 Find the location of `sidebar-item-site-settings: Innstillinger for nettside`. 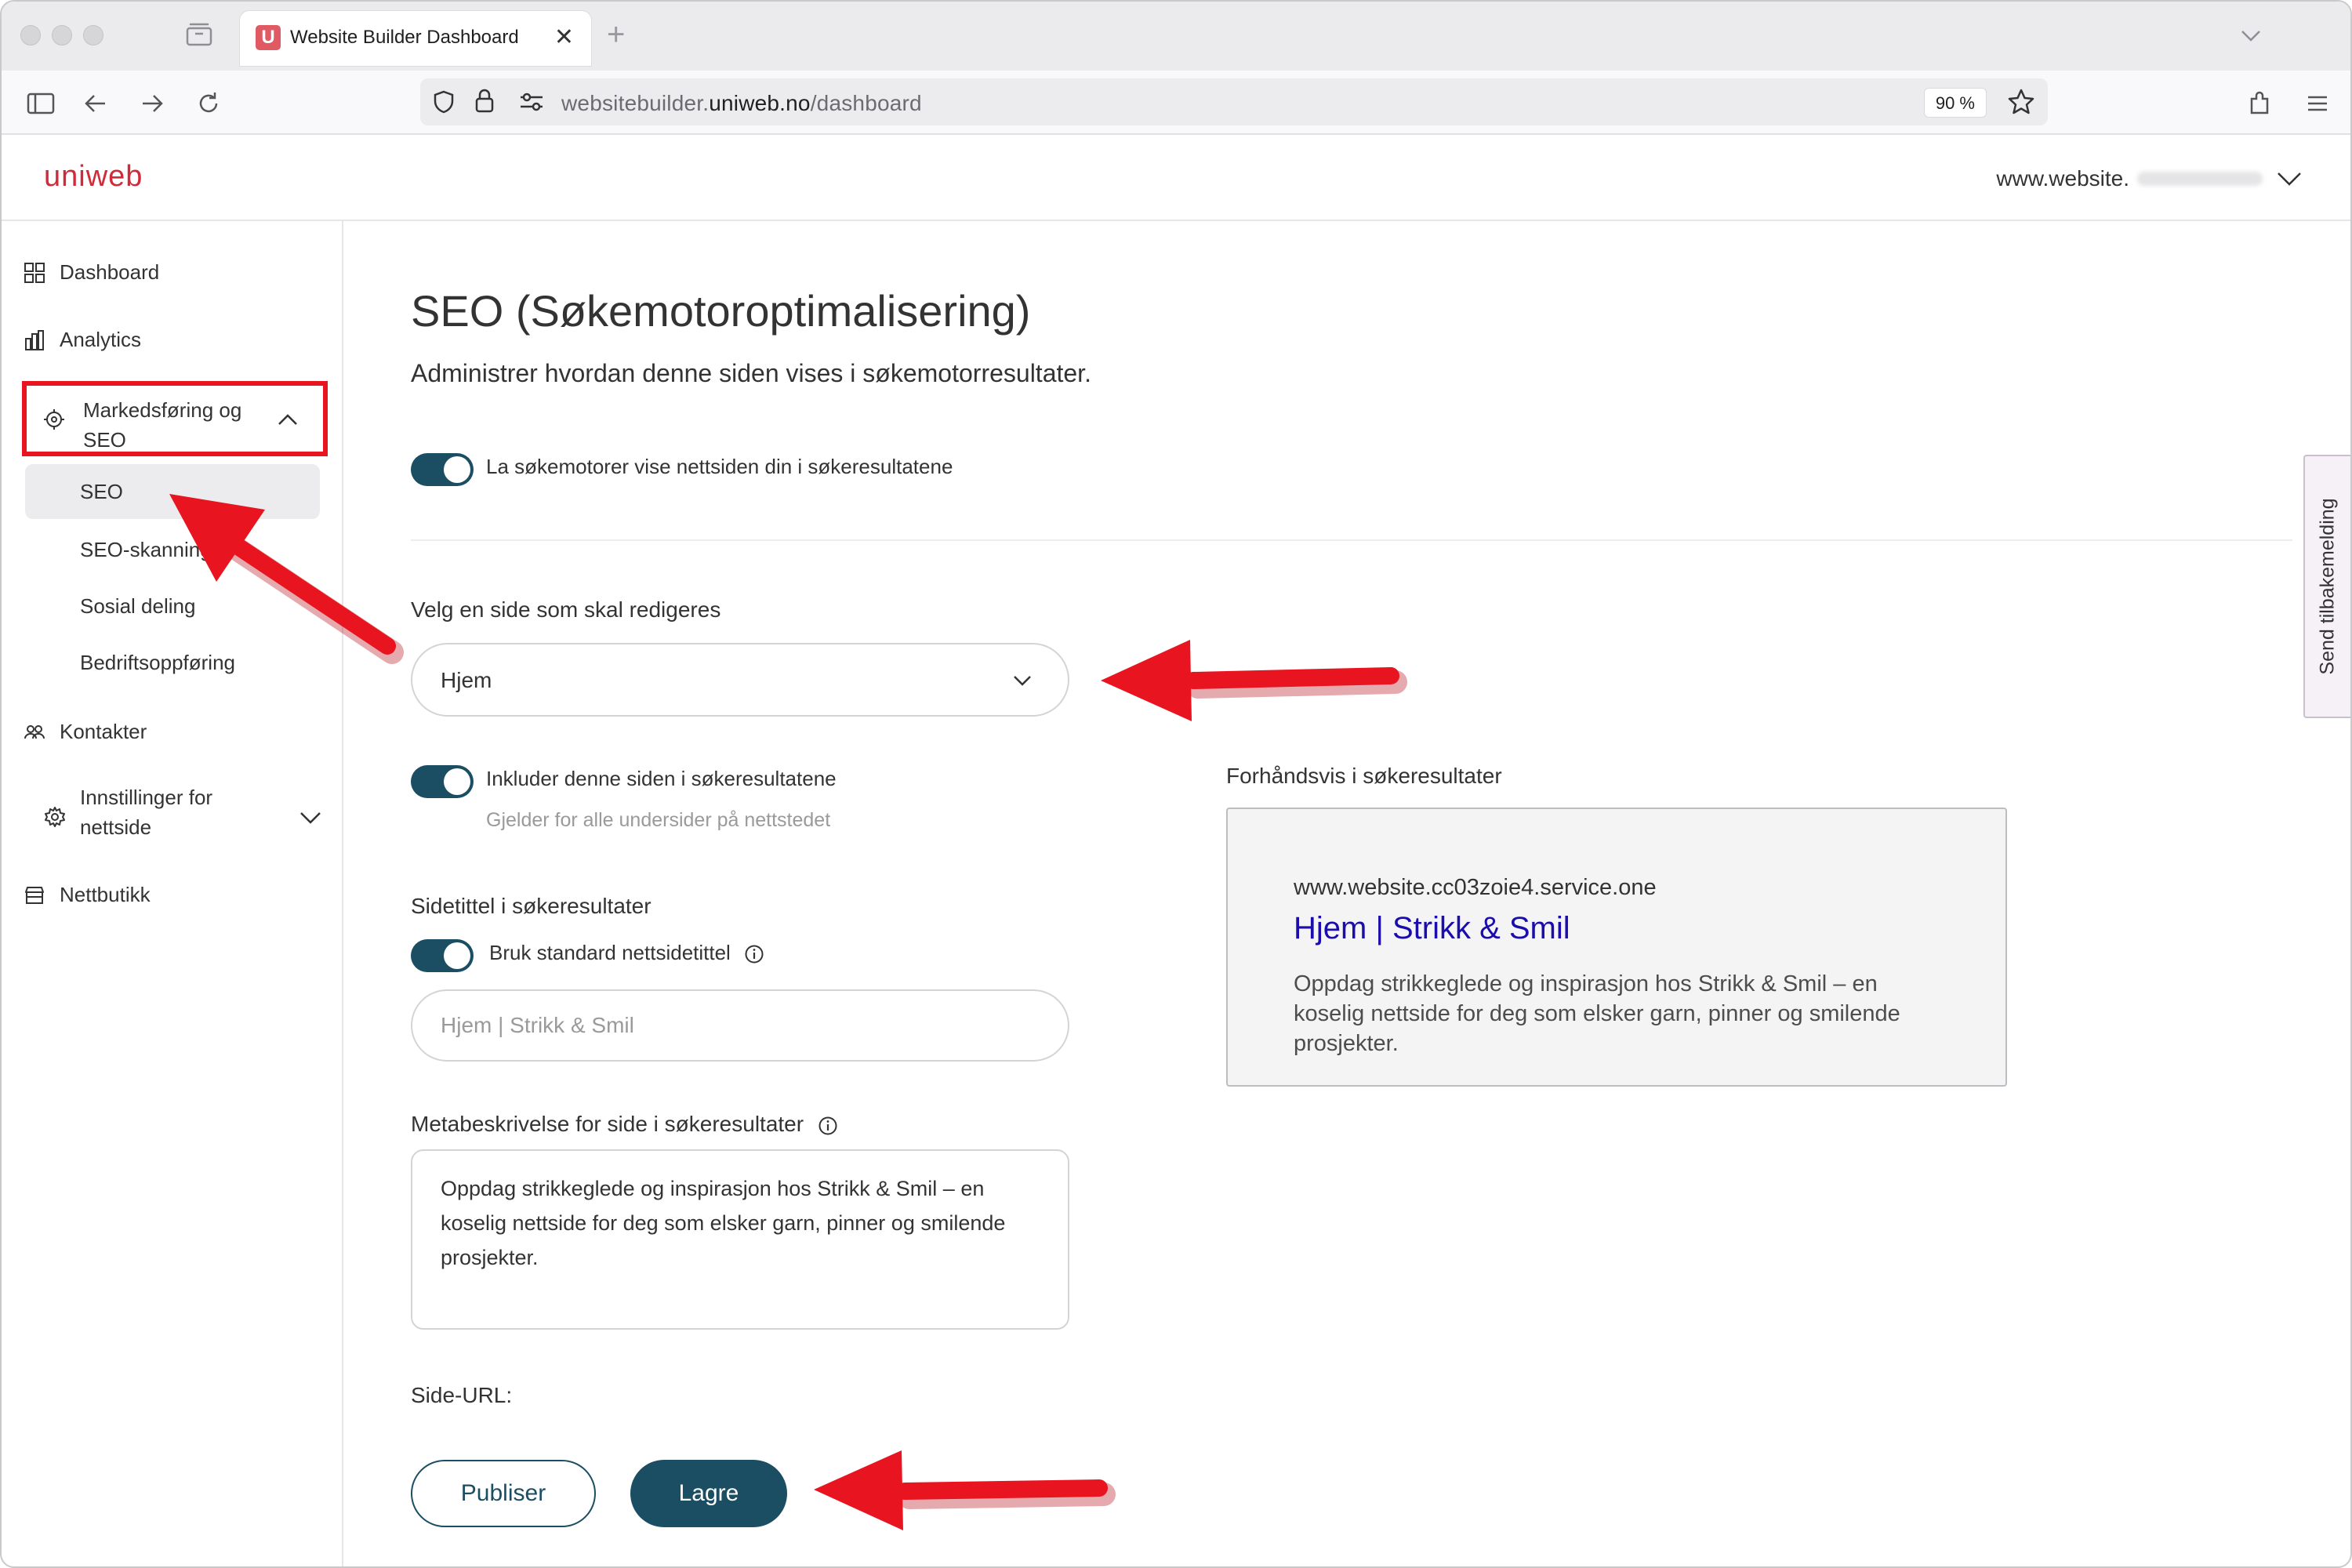

sidebar-item-site-settings: Innstillinger for nettside is located at coordinates (172, 817).